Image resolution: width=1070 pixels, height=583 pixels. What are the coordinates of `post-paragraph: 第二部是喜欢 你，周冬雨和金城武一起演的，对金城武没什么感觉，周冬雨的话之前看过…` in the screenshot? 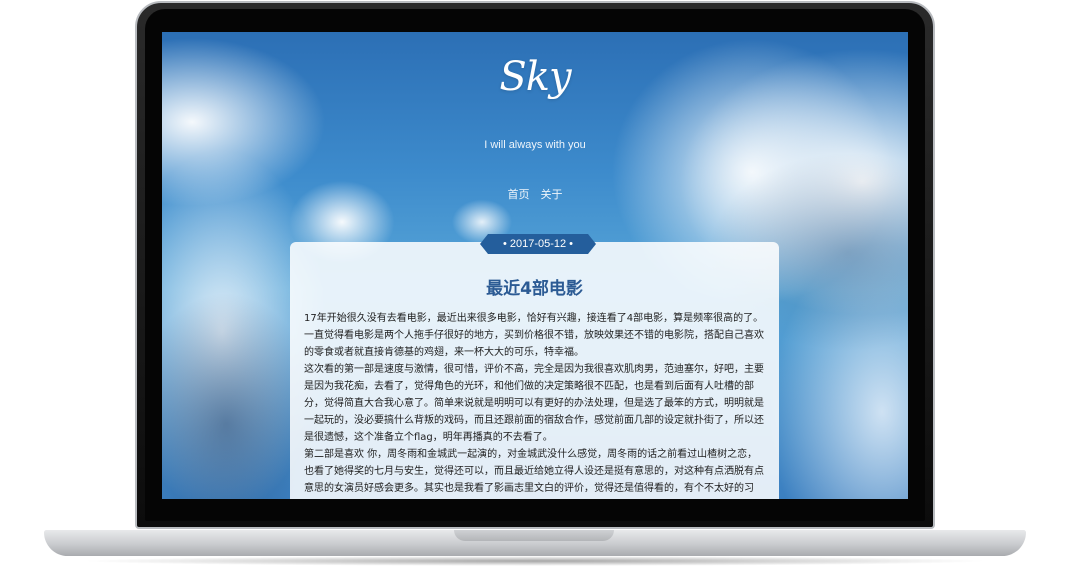 It's located at (534, 471).